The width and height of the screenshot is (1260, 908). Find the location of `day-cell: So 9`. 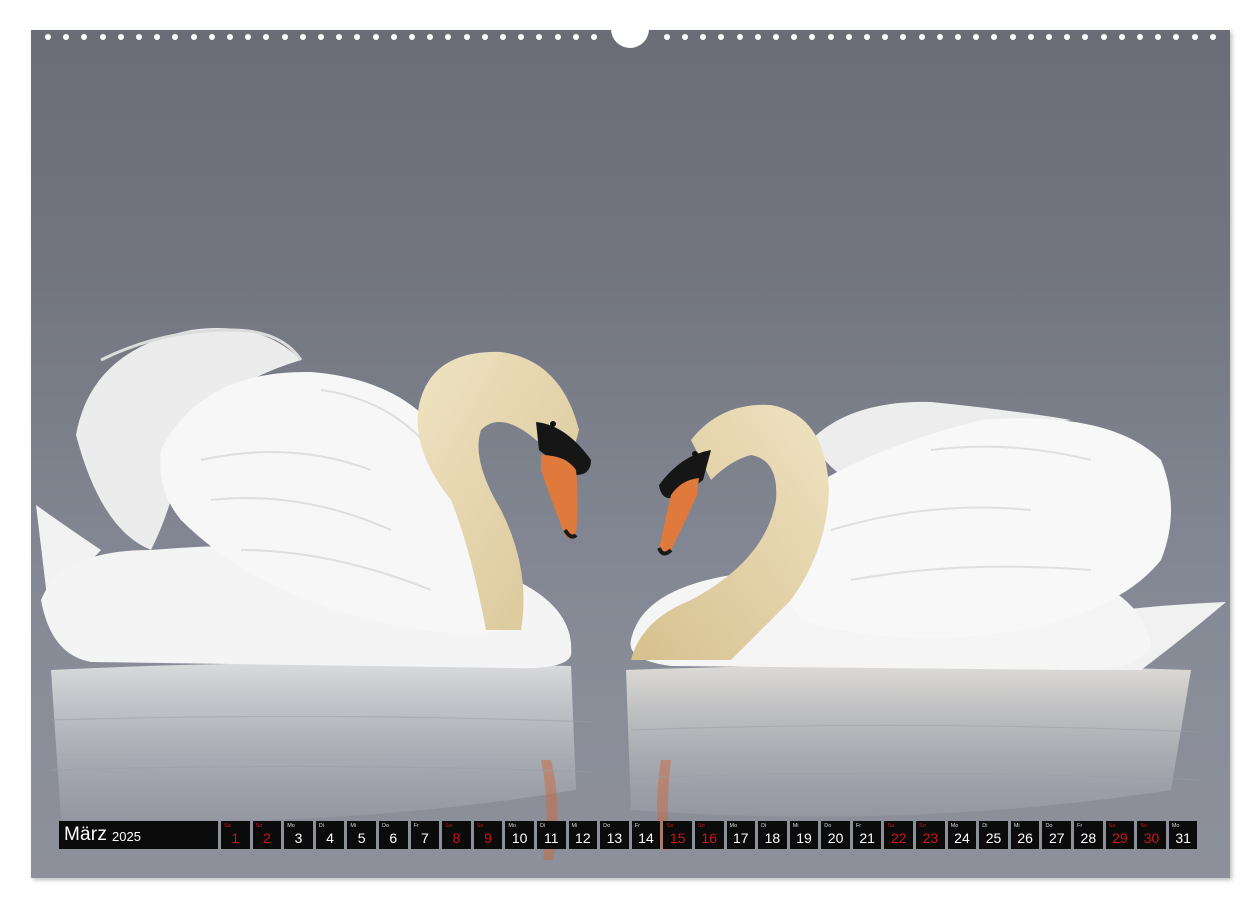

day-cell: So 9 is located at coordinates (488, 835).